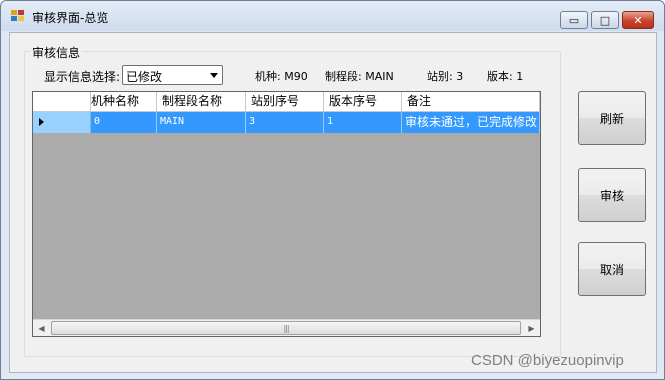 The width and height of the screenshot is (665, 380). Describe the element at coordinates (56, 52) in the screenshot. I see `group-title: 审核信息` at that location.